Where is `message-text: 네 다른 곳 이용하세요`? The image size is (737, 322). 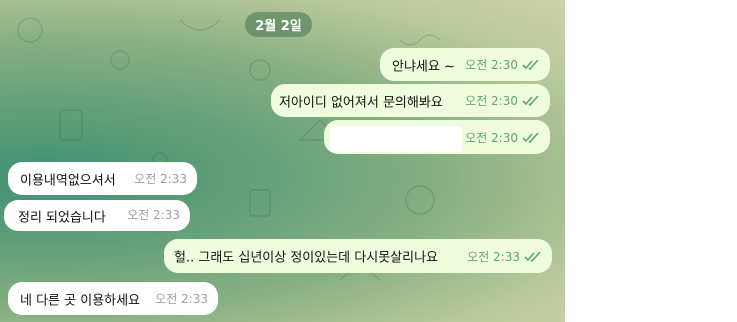 message-text: 네 다른 곳 이용하세요 is located at coordinates (80, 300).